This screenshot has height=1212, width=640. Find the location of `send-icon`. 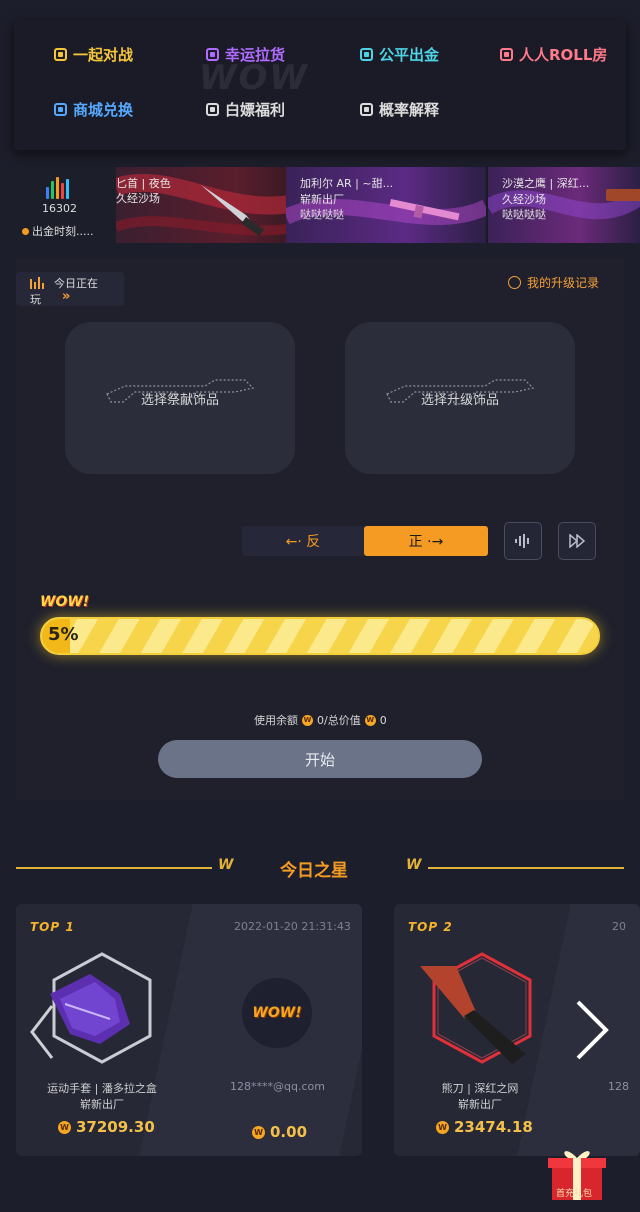

send-icon is located at coordinates (212, 109).